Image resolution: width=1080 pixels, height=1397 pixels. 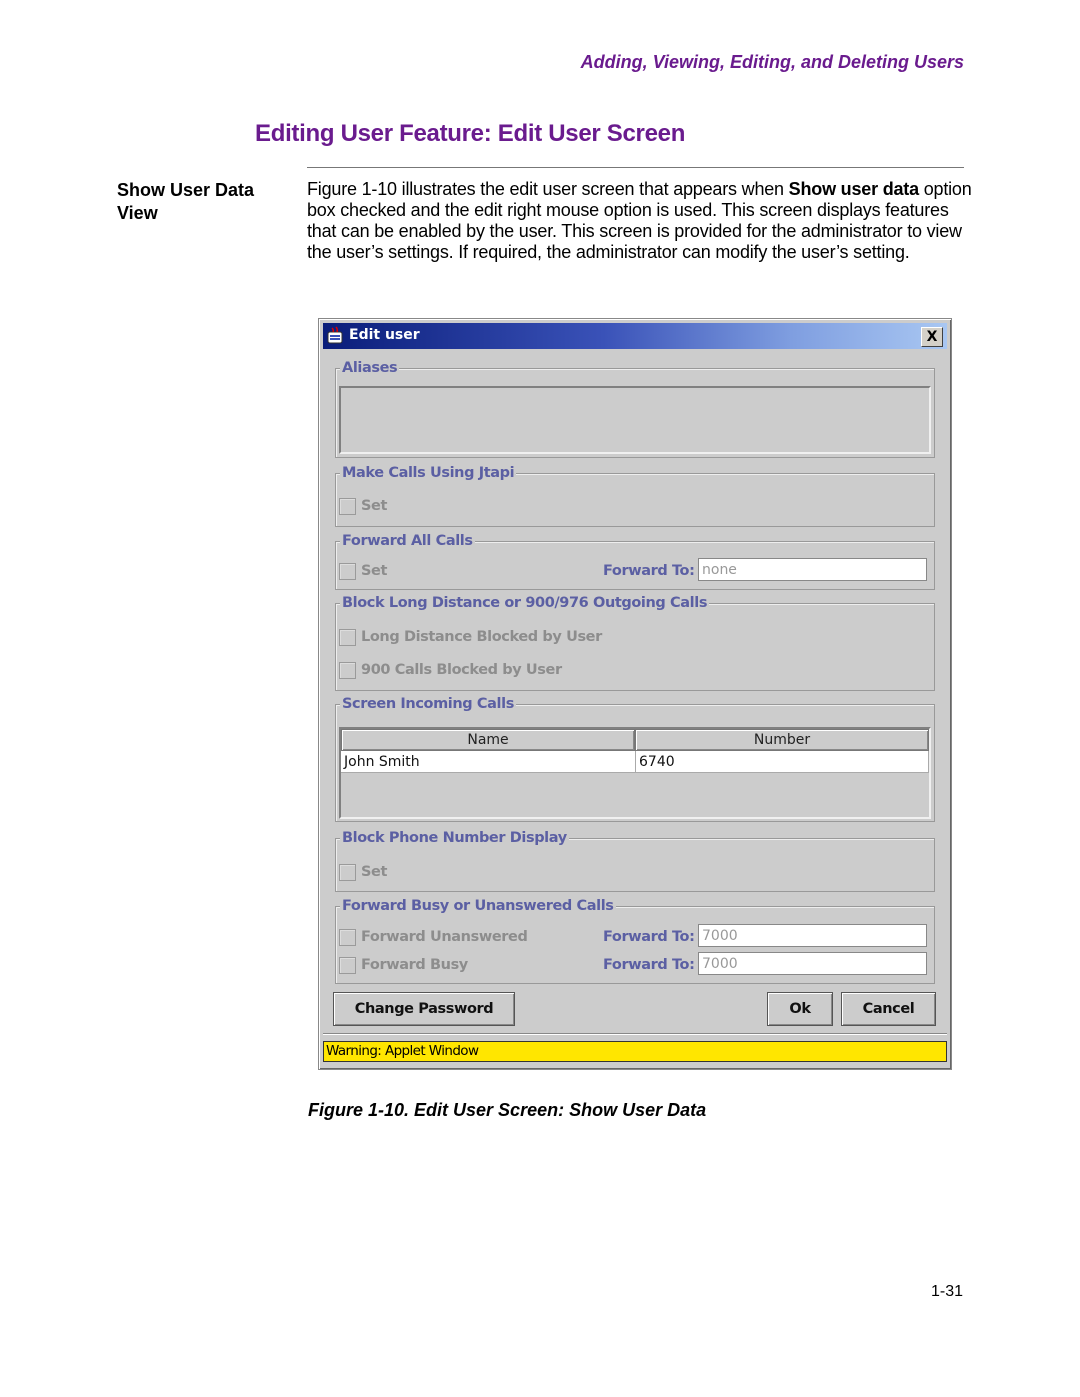 I want to click on column-header-name: Name, so click(x=488, y=740).